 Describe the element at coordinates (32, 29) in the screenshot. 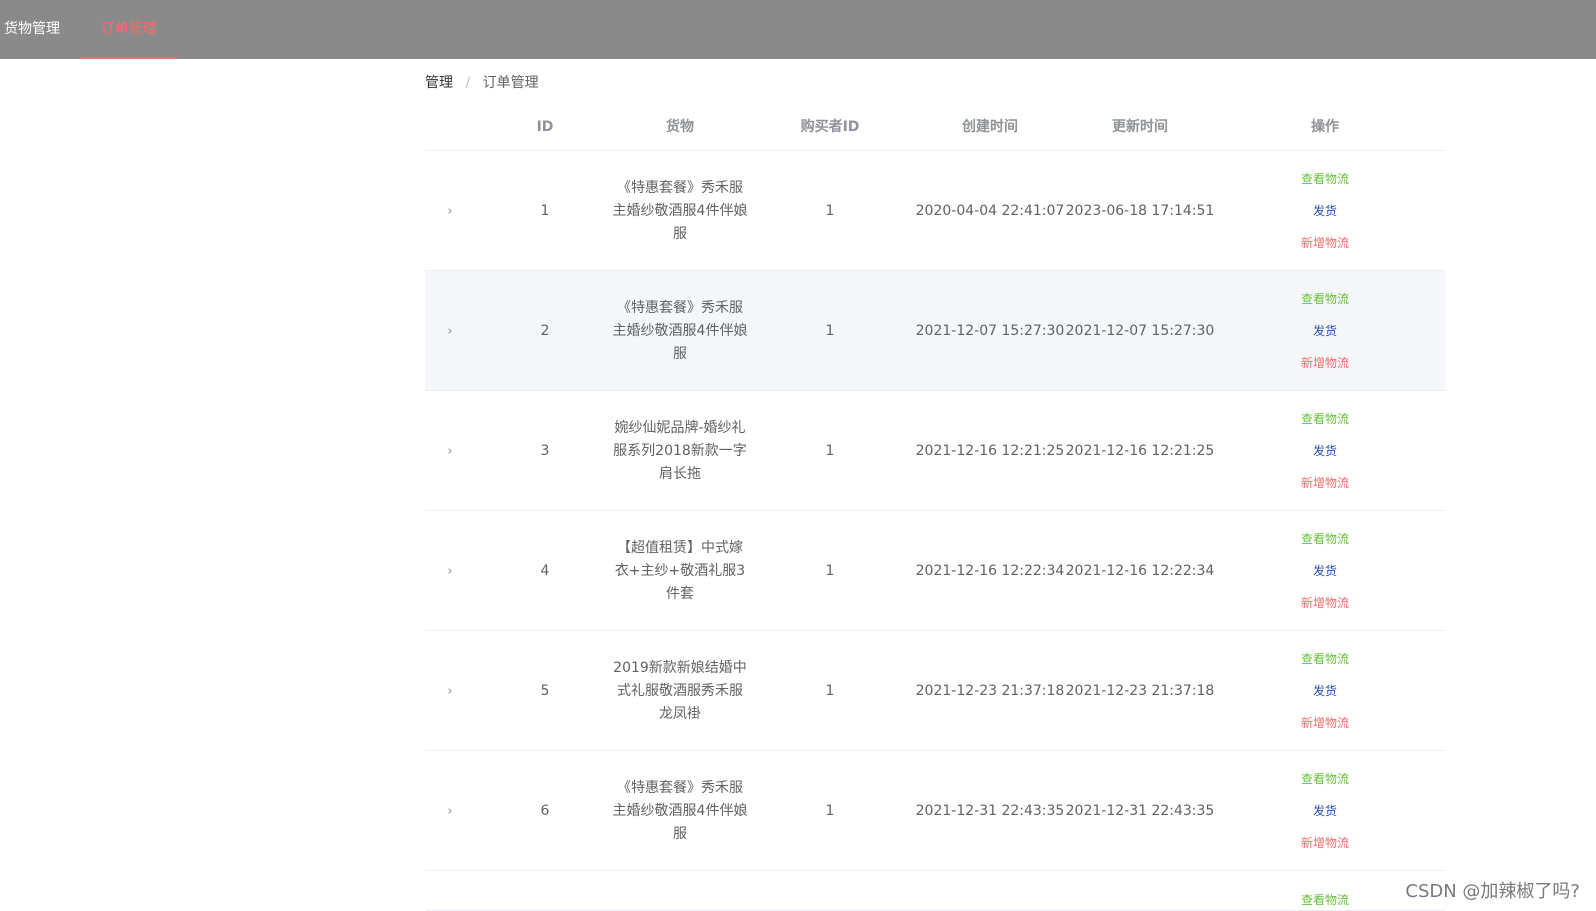

I see `nav-tab-goods-management: 货物管理` at that location.